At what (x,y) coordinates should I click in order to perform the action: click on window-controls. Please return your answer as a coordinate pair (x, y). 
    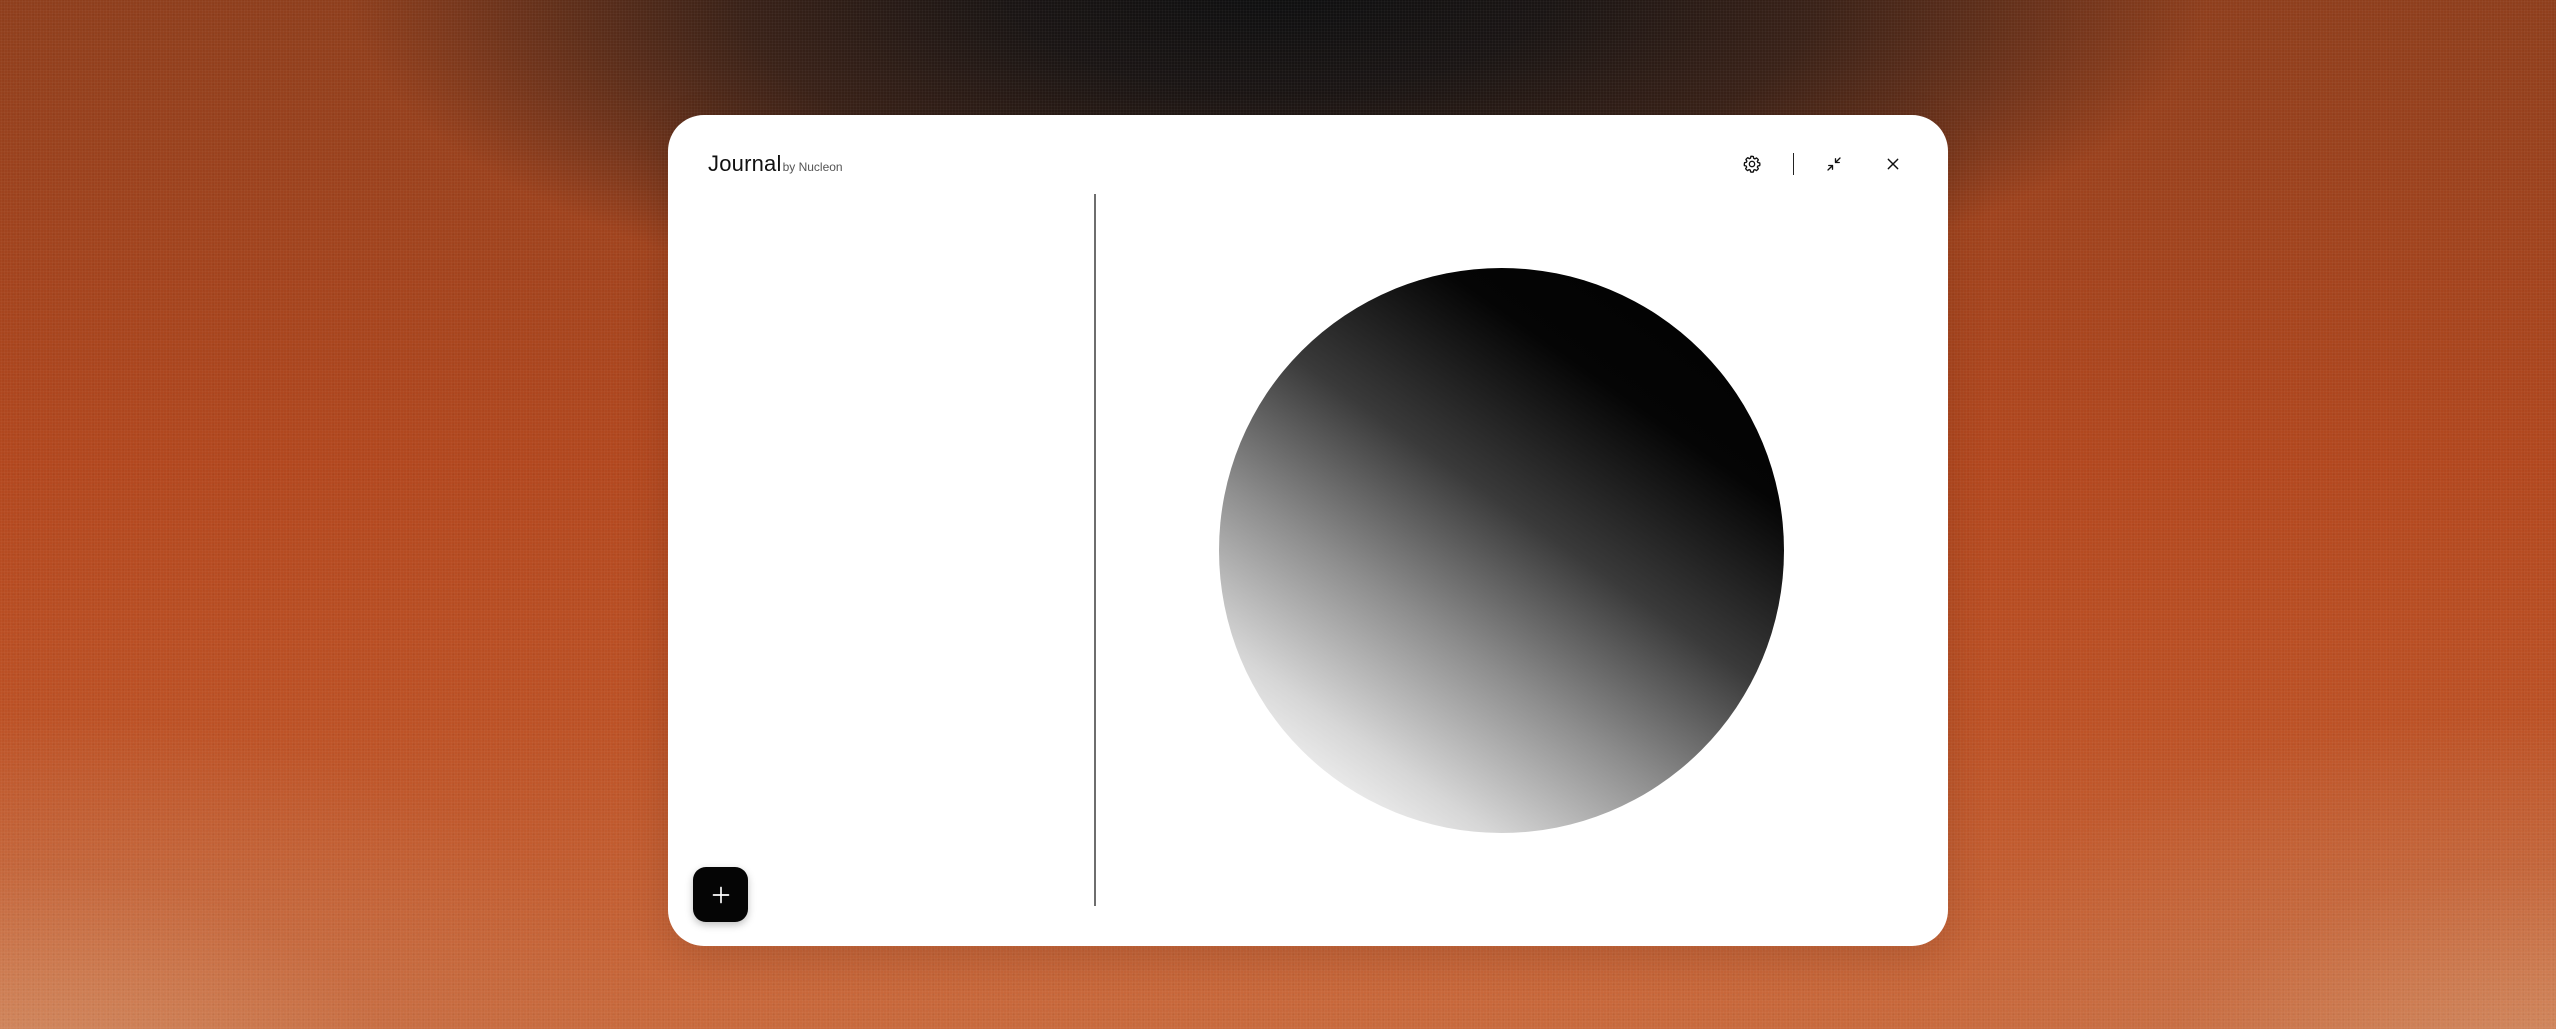
    Looking at the image, I should click on (1822, 164).